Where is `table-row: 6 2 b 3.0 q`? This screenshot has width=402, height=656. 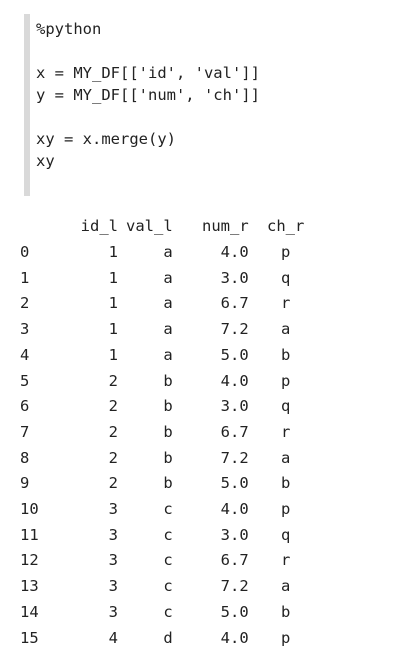
table-row: 6 2 b 3.0 q is located at coordinates (163, 407).